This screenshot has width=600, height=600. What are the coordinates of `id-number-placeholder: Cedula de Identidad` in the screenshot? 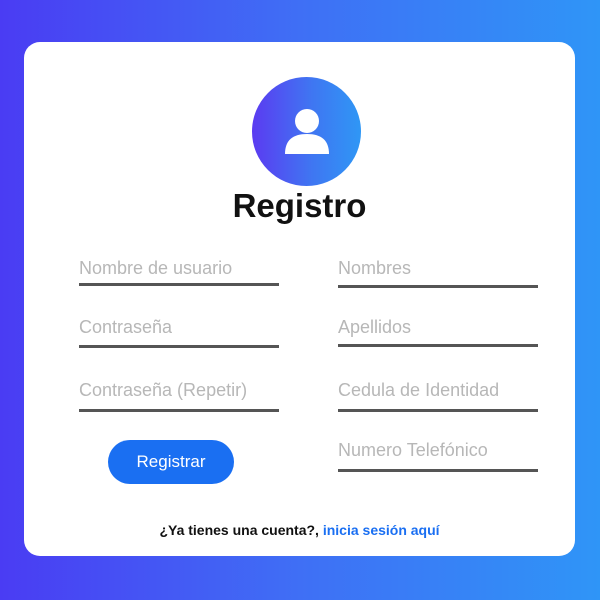 It's located at (419, 390).